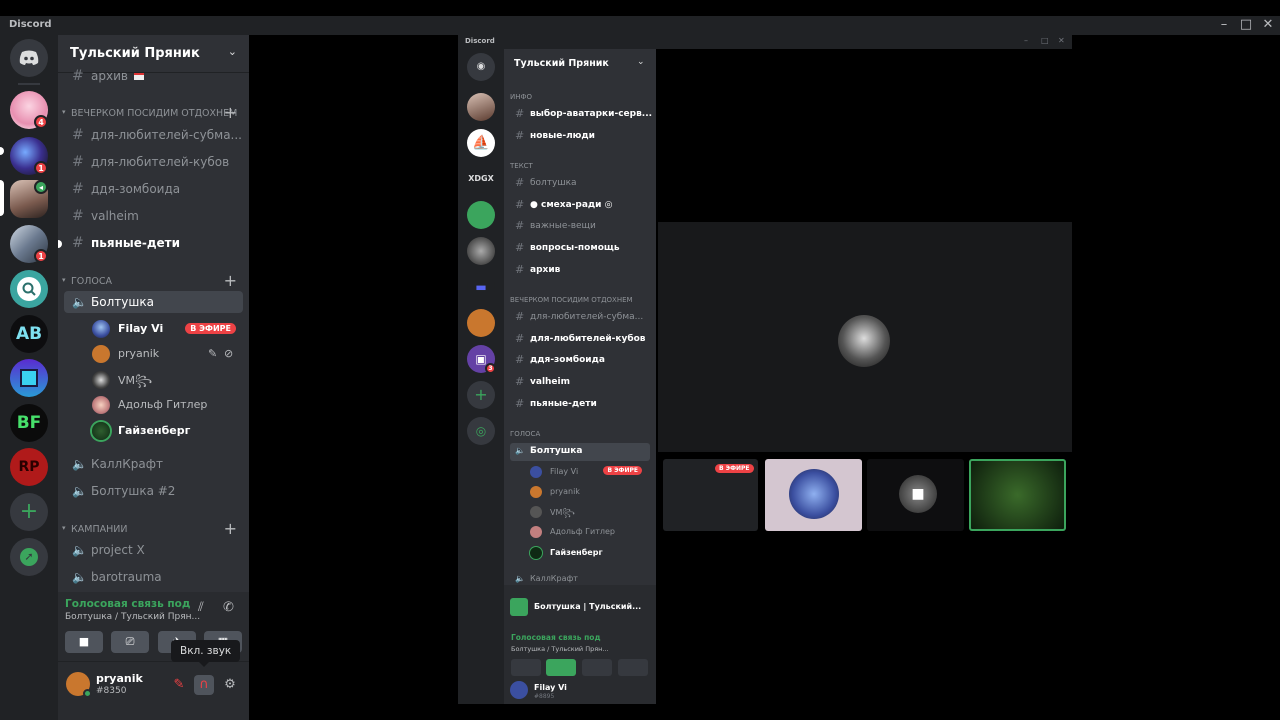  What do you see at coordinates (119, 678) in the screenshot?
I see `user-name: pryanik` at bounding box center [119, 678].